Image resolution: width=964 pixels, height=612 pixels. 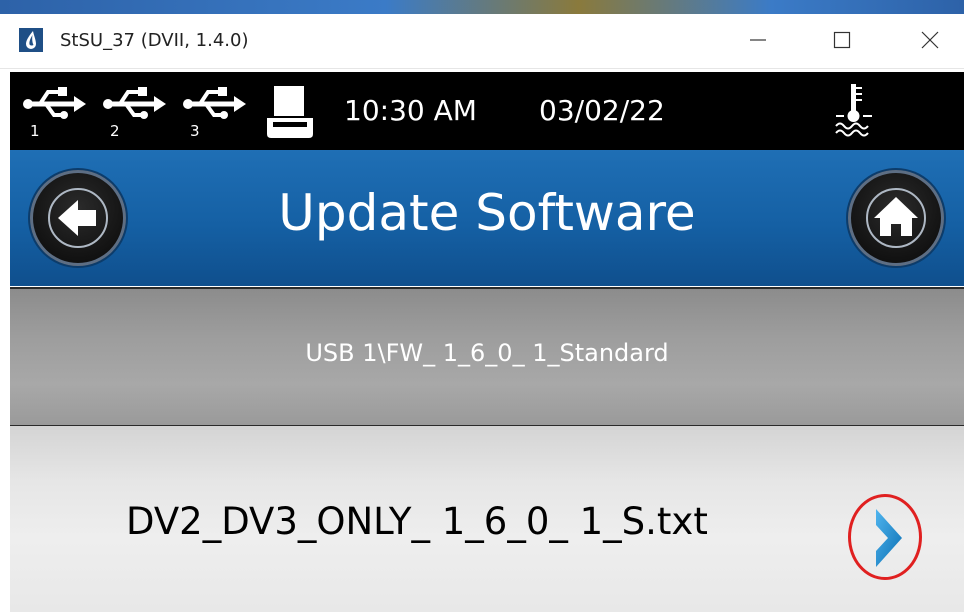 What do you see at coordinates (482, 41) in the screenshot?
I see `window-title-bar: StSU_37 (DVII, 1.4.0)` at bounding box center [482, 41].